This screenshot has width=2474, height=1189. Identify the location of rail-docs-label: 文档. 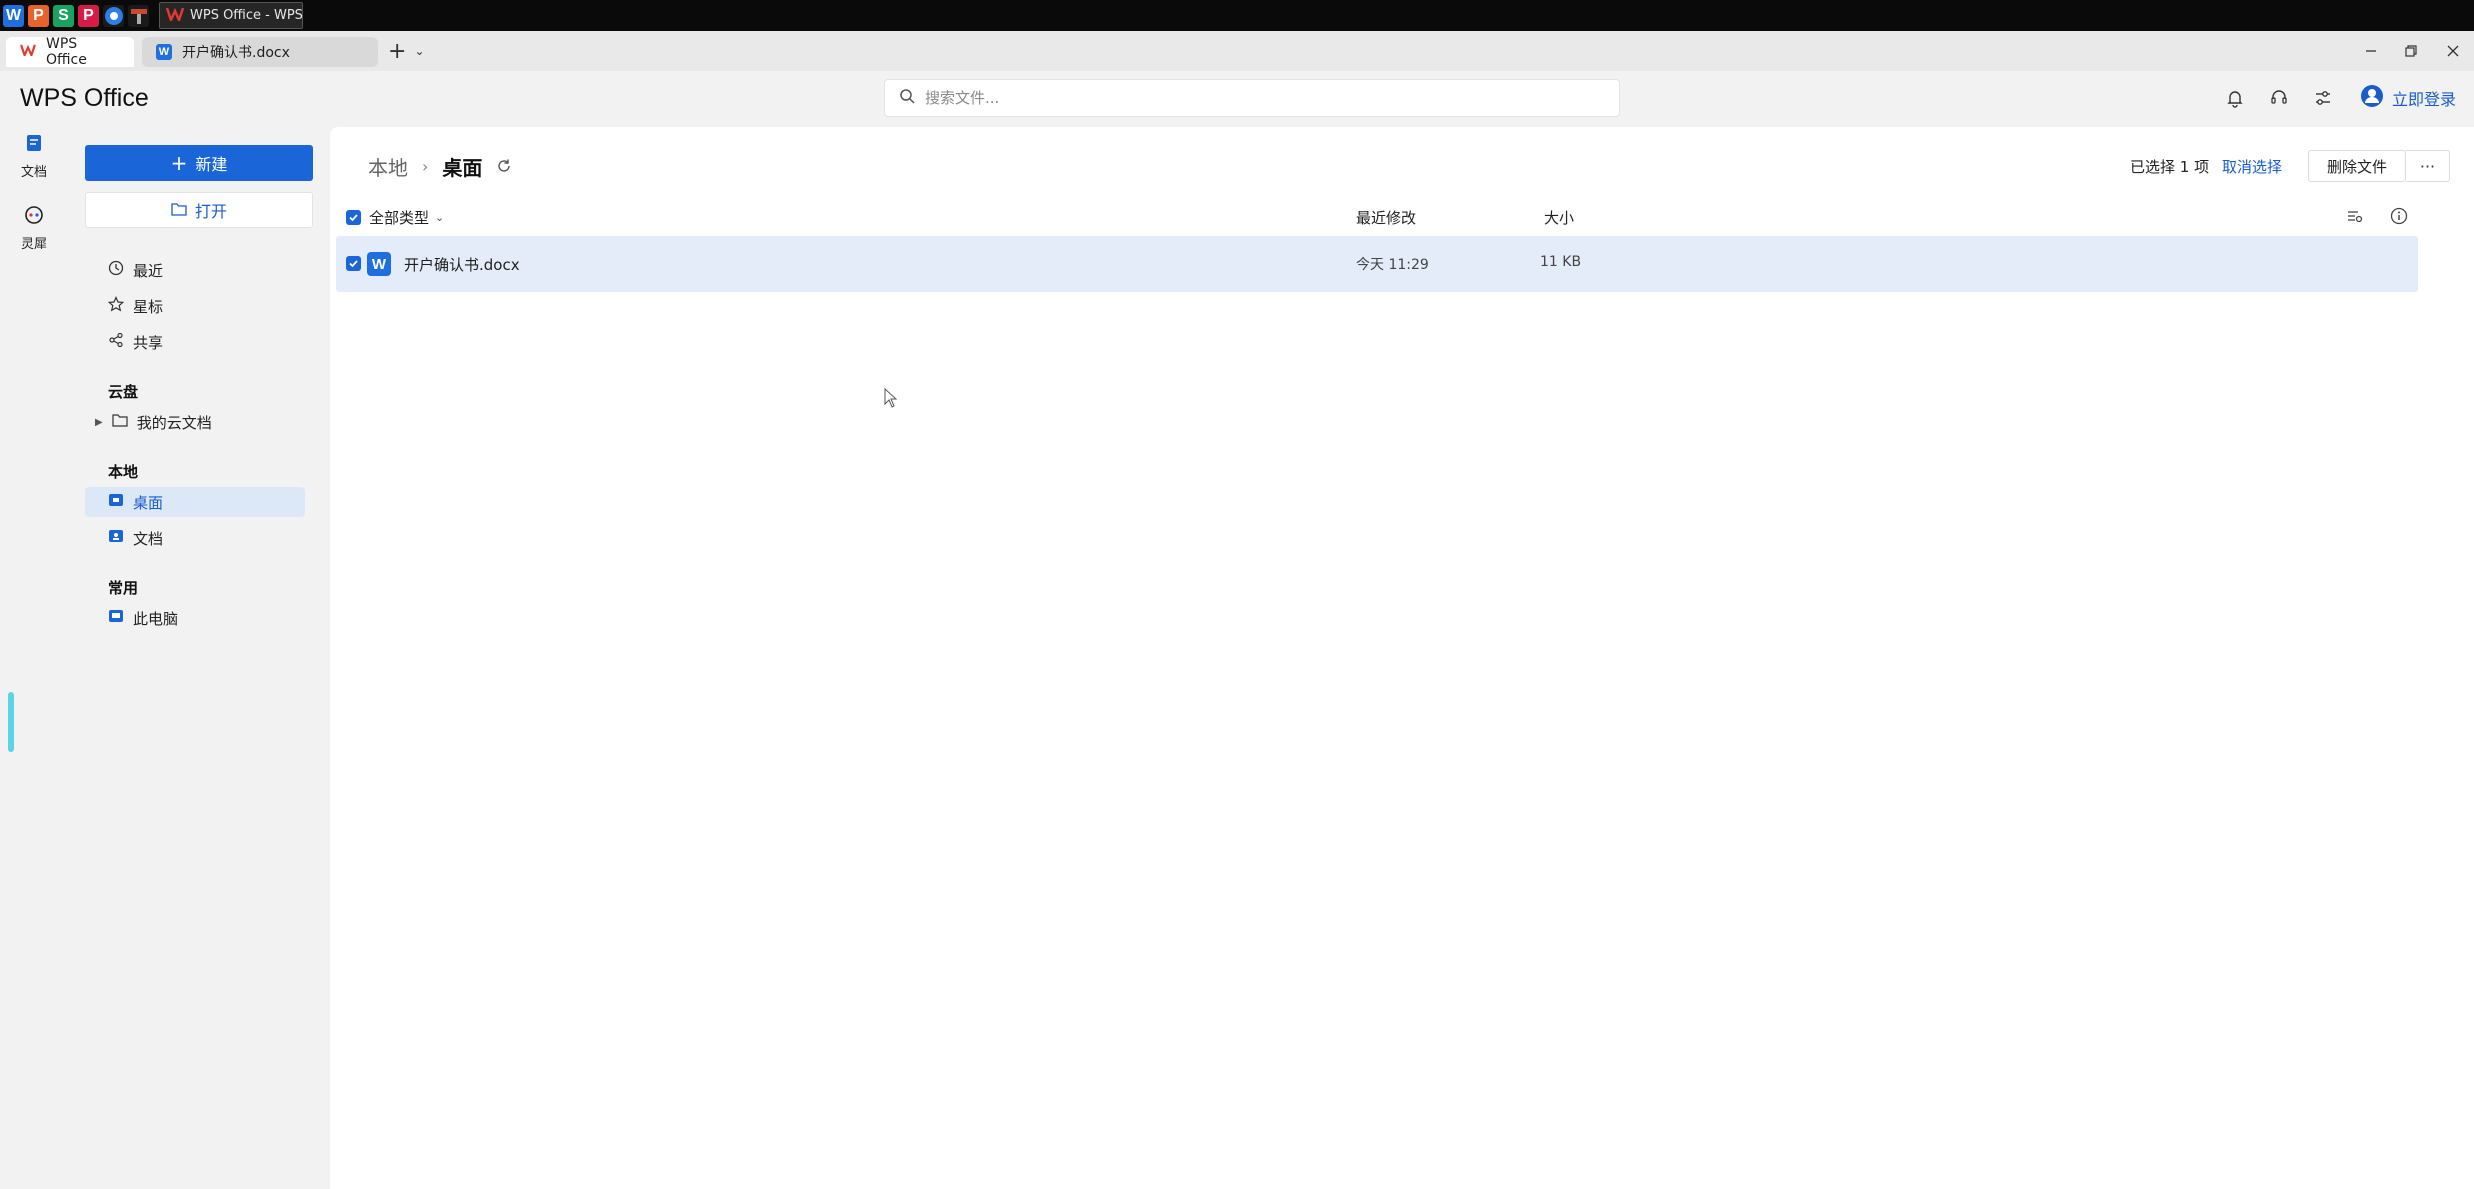
(33, 172).